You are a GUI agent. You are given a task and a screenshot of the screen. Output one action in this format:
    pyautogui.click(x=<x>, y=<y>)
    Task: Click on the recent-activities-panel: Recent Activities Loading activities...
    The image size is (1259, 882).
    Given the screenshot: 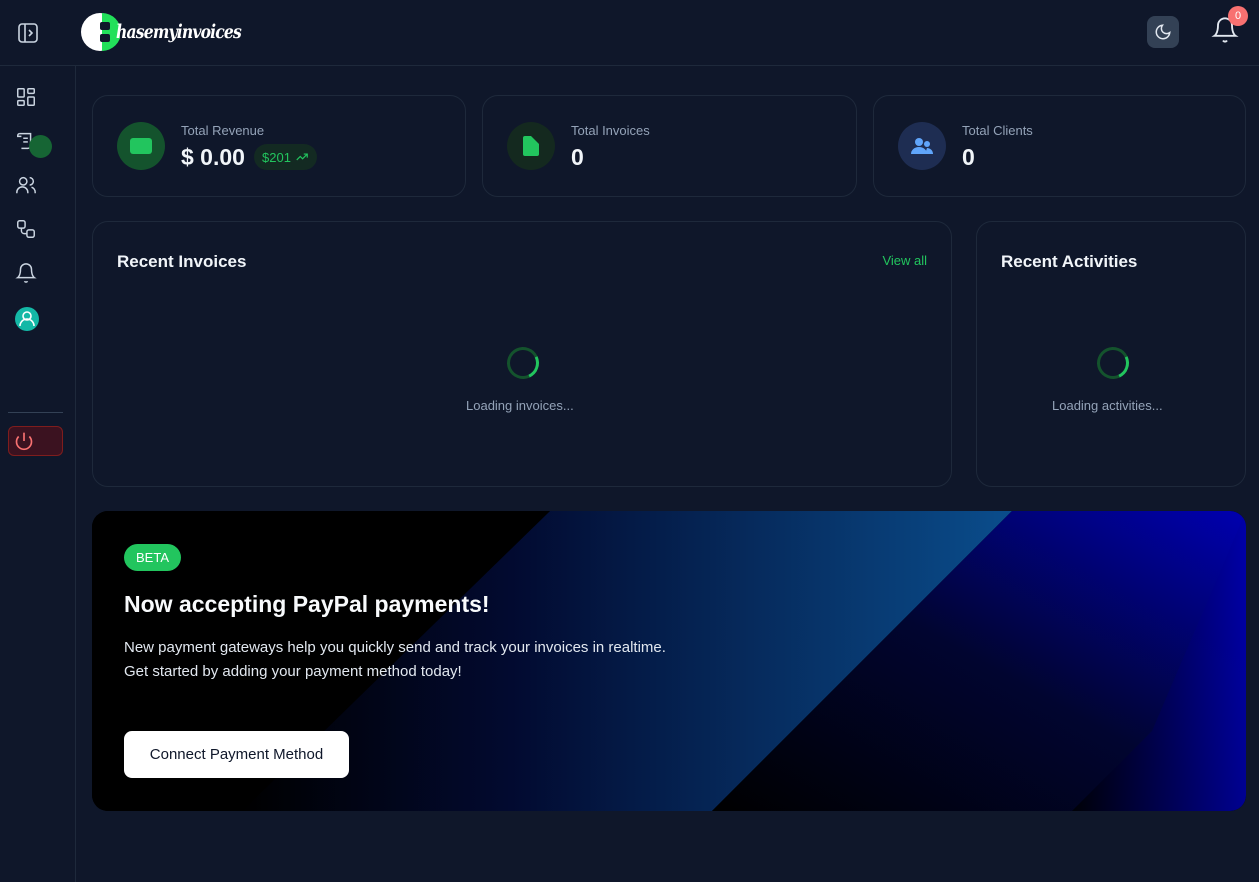 What is the action you would take?
    pyautogui.click(x=1111, y=354)
    